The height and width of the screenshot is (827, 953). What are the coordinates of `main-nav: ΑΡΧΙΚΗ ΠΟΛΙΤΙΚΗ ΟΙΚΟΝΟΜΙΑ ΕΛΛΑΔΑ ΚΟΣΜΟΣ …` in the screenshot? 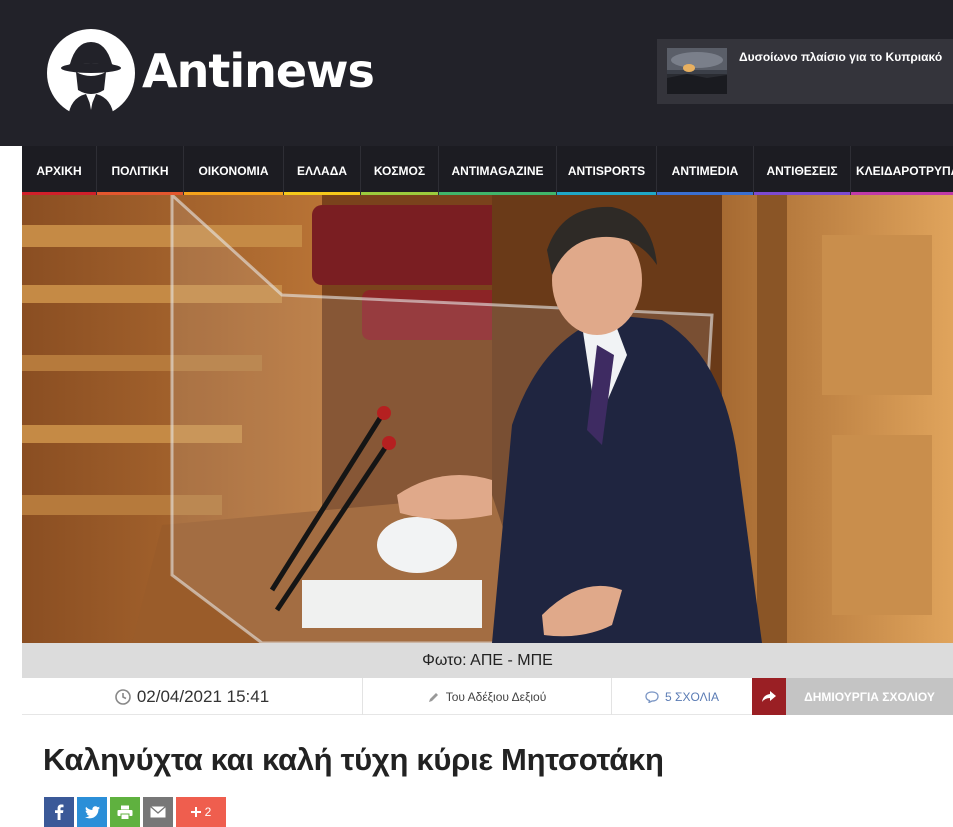 It's located at (487, 170).